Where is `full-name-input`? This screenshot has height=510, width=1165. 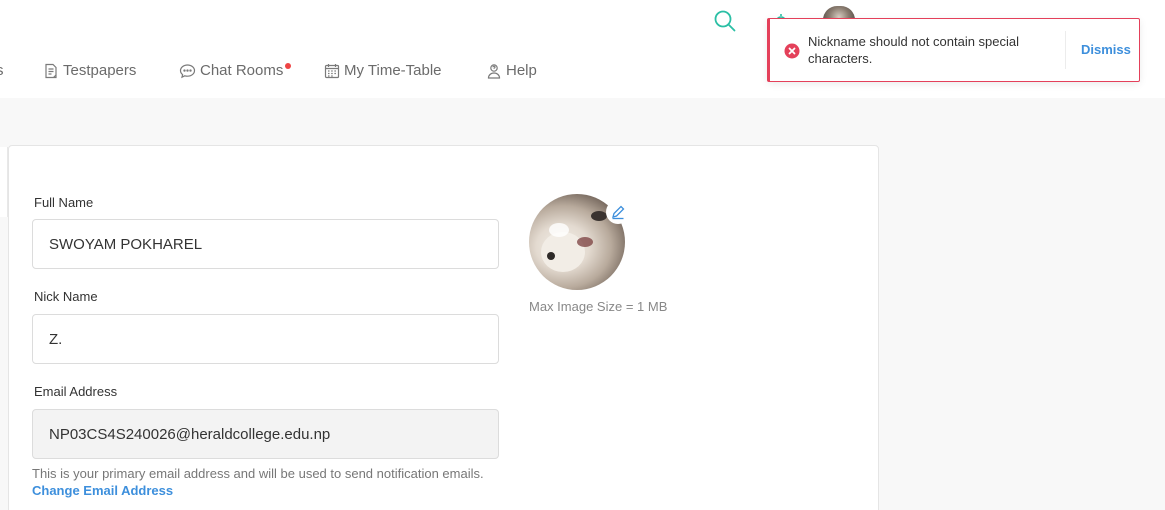
full-name-input is located at coordinates (265, 244).